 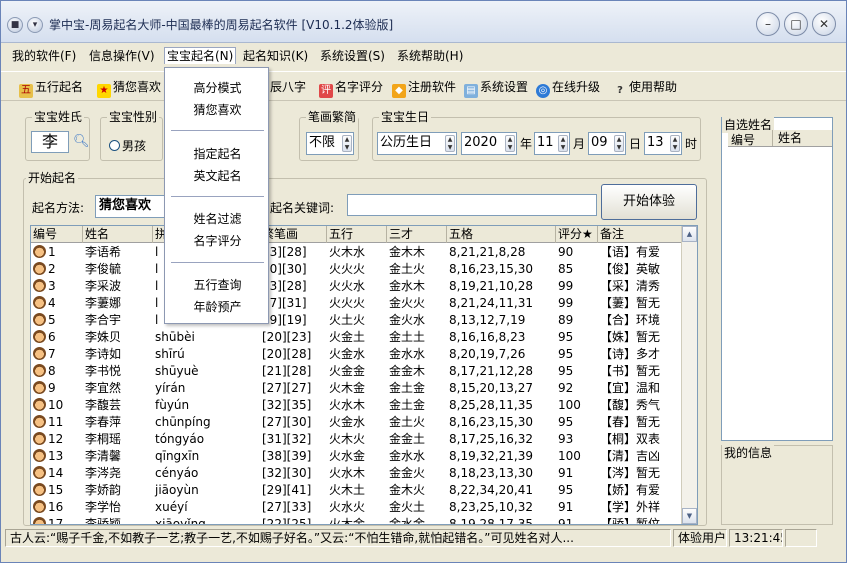 I want to click on cell-number: 12, so click(x=57, y=439).